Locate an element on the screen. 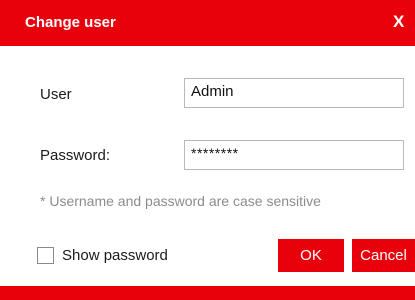 Image resolution: width=415 pixels, height=300 pixels. show-password-label: Show password is located at coordinates (115, 256).